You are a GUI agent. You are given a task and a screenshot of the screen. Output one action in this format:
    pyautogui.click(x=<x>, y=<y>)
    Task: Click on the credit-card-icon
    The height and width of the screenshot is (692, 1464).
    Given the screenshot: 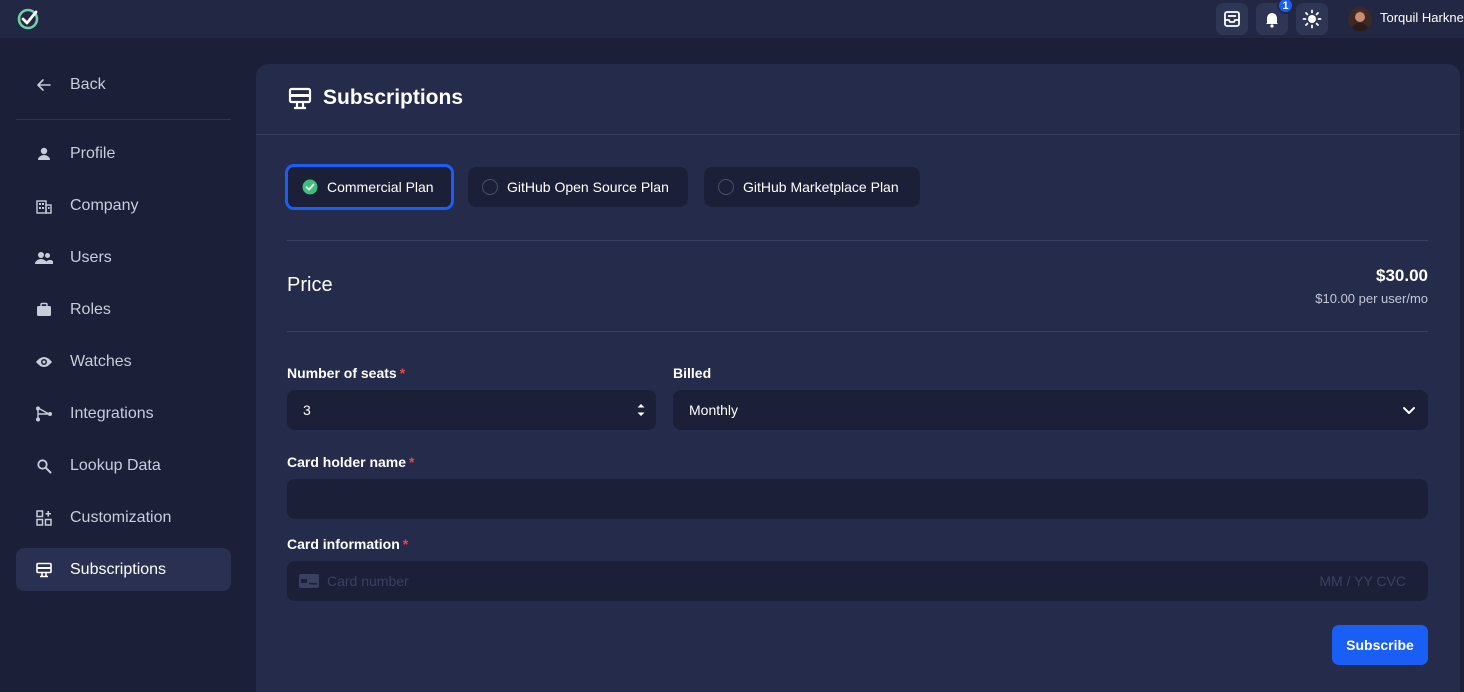 What is the action you would take?
    pyautogui.click(x=309, y=581)
    